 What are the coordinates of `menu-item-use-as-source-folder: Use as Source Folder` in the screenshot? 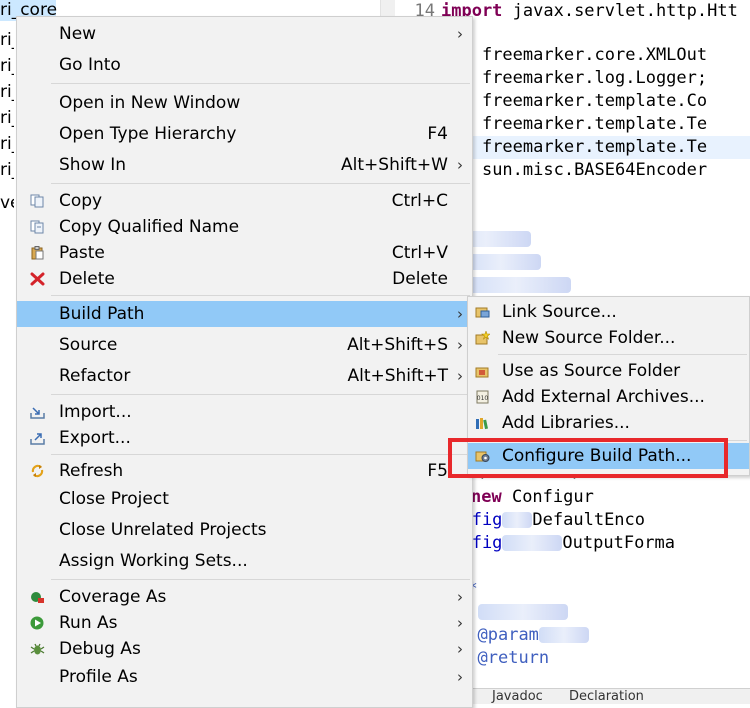 It's located at (608, 371).